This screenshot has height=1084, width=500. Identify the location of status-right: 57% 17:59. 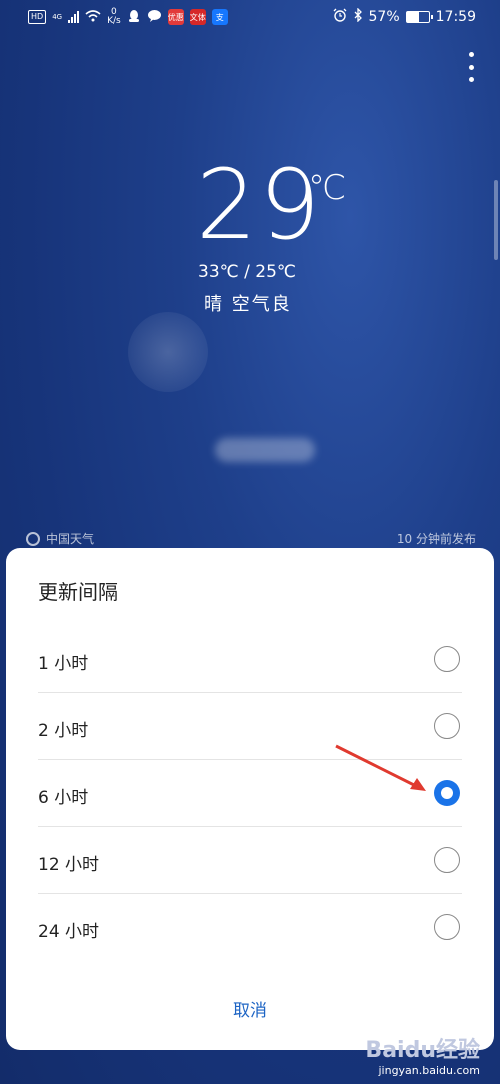
(404, 16).